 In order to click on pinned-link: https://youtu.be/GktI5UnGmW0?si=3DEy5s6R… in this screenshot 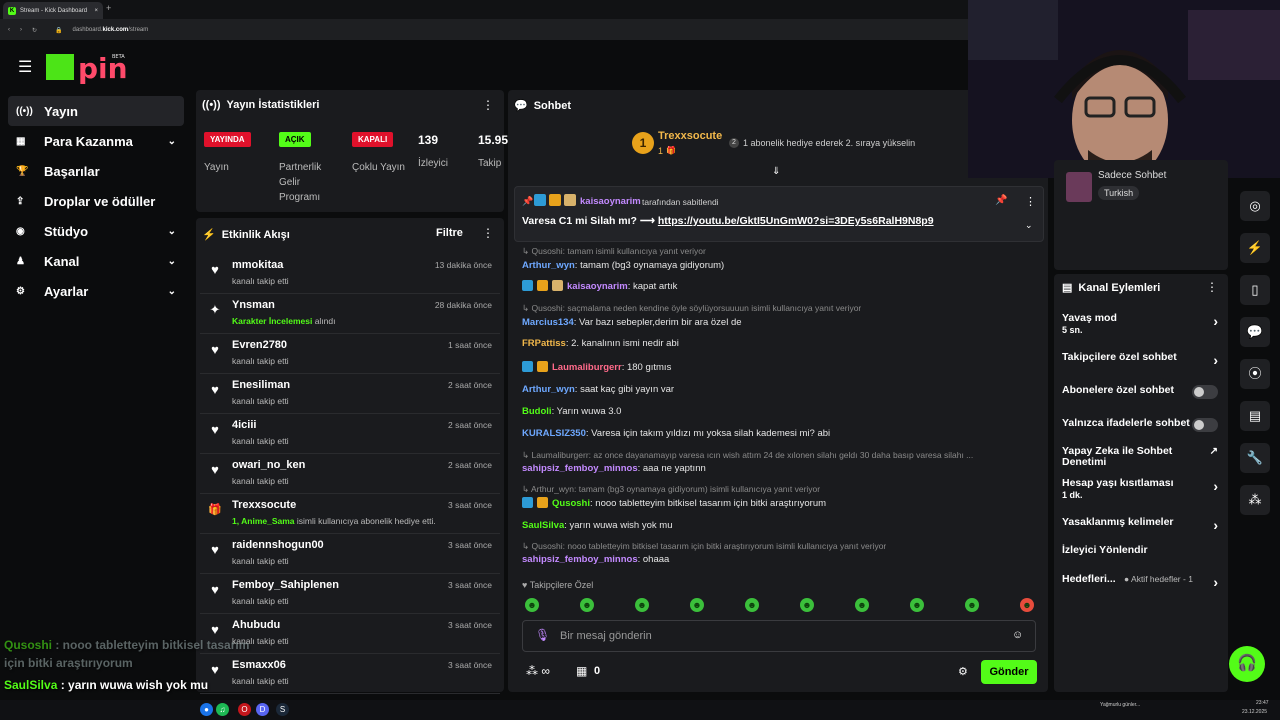, I will do `click(796, 221)`.